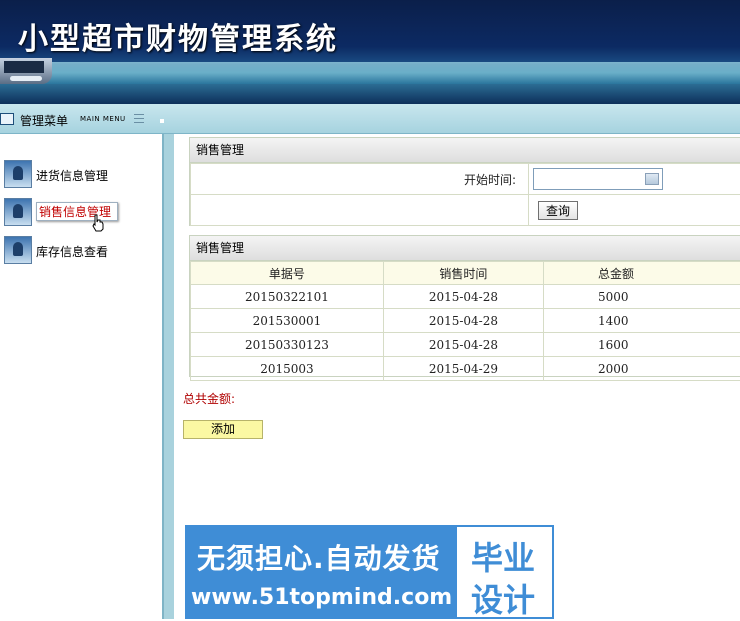 This screenshot has width=740, height=621. I want to click on search-panel-title: 销售管理, so click(465, 150).